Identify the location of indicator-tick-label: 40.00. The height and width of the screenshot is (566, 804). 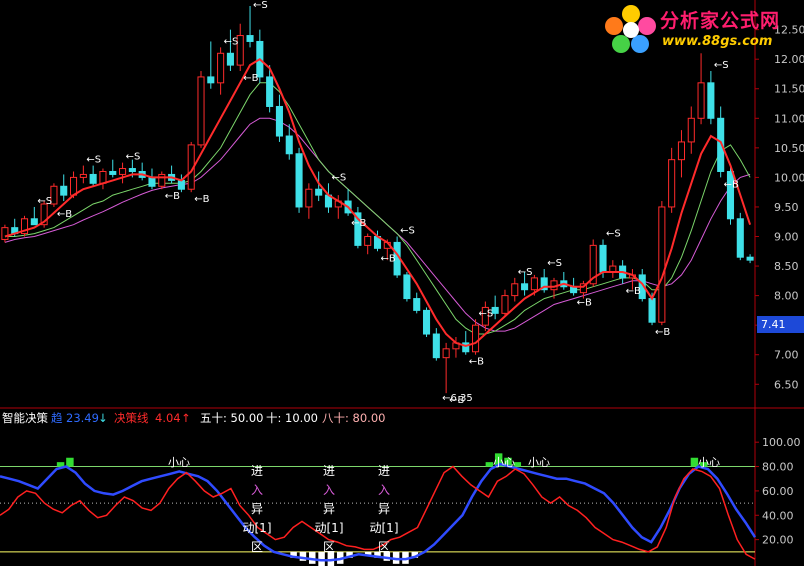
(778, 515).